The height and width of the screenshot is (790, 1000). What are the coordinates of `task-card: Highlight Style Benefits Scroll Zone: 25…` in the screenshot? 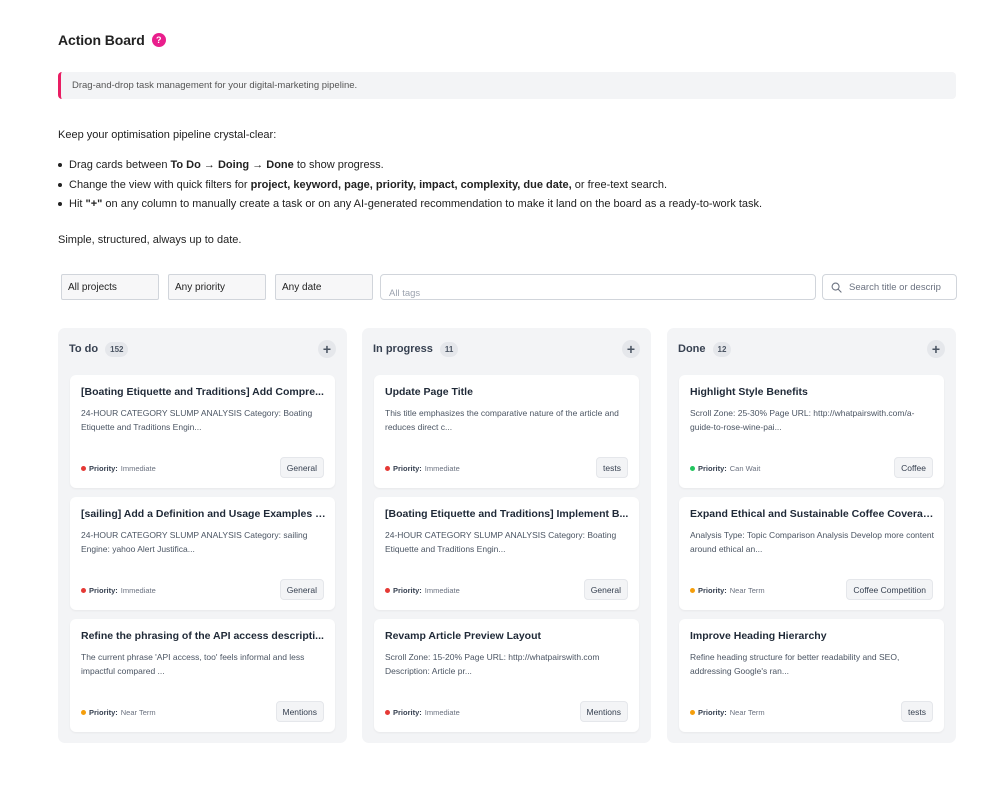 It's located at (811, 431).